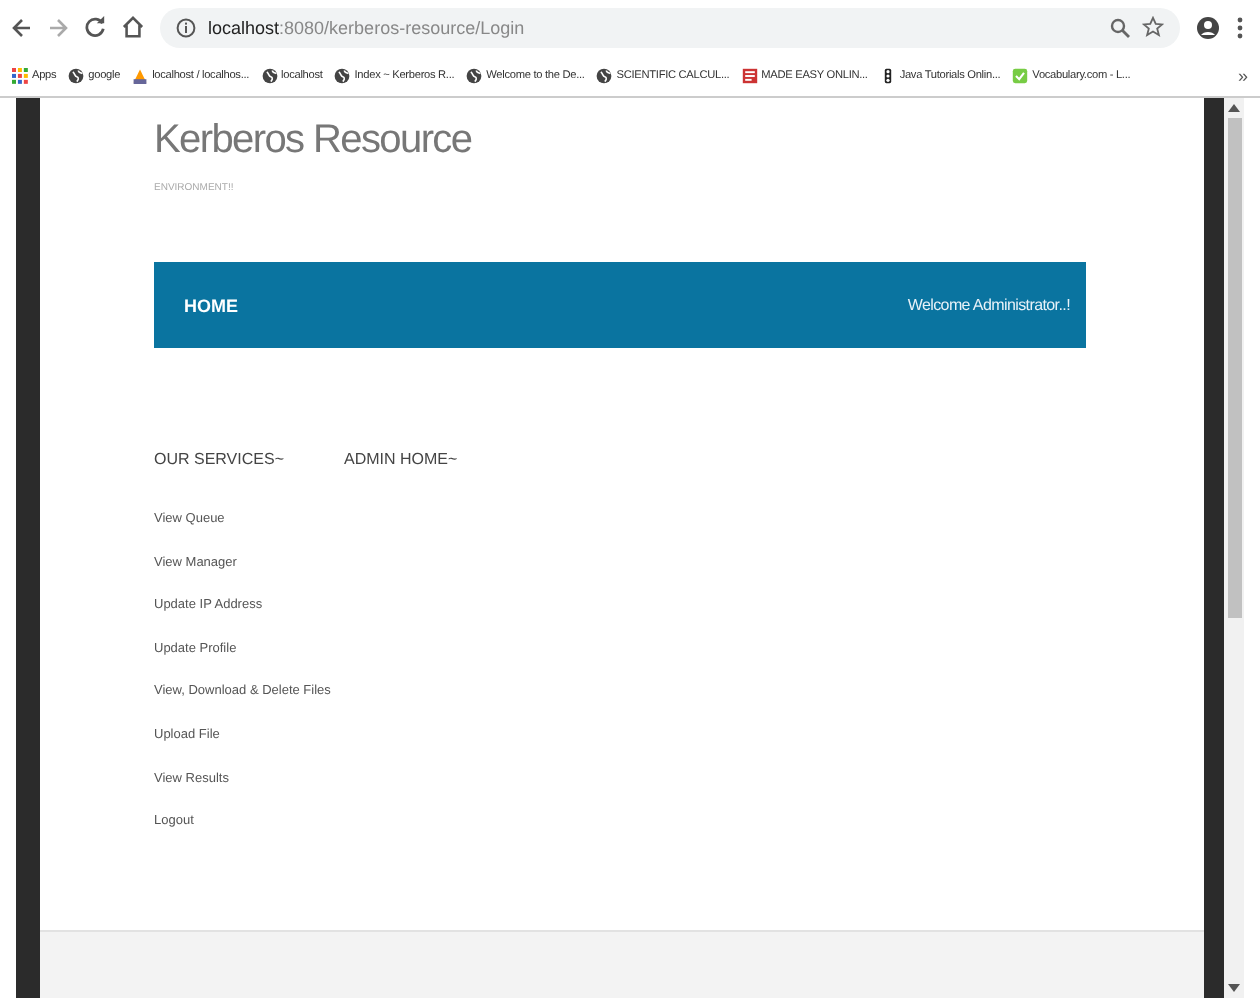 The image size is (1260, 998). Describe the element at coordinates (400, 459) in the screenshot. I see `dropdown-menu-link: ADMIN HOME~` at that location.